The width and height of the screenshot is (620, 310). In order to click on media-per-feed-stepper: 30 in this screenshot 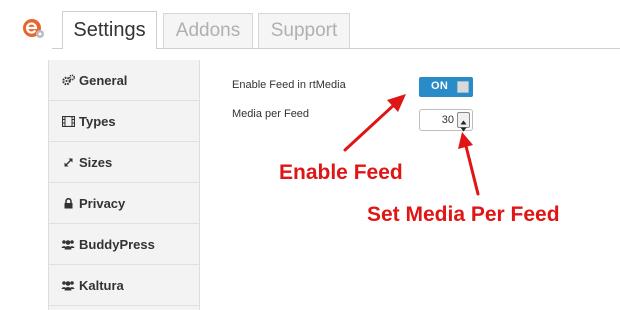, I will do `click(446, 120)`.